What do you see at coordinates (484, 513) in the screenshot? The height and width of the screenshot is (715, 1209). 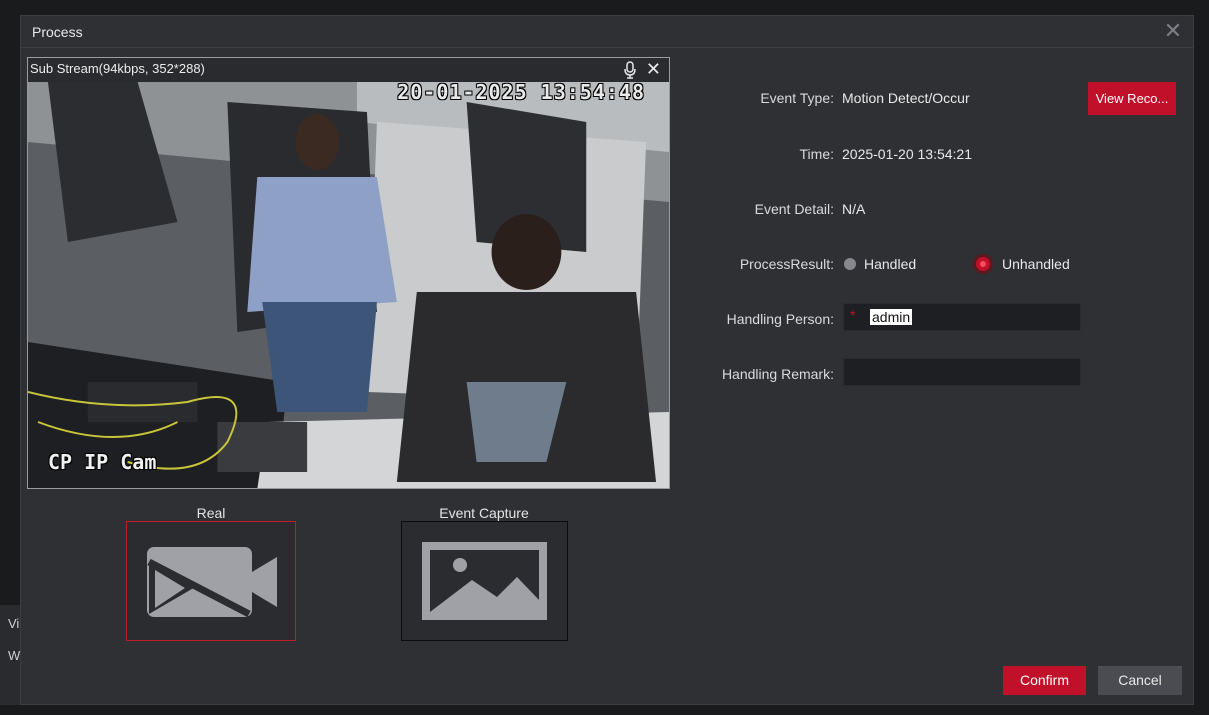 I see `capture-thumbnail-label: Event Capture` at bounding box center [484, 513].